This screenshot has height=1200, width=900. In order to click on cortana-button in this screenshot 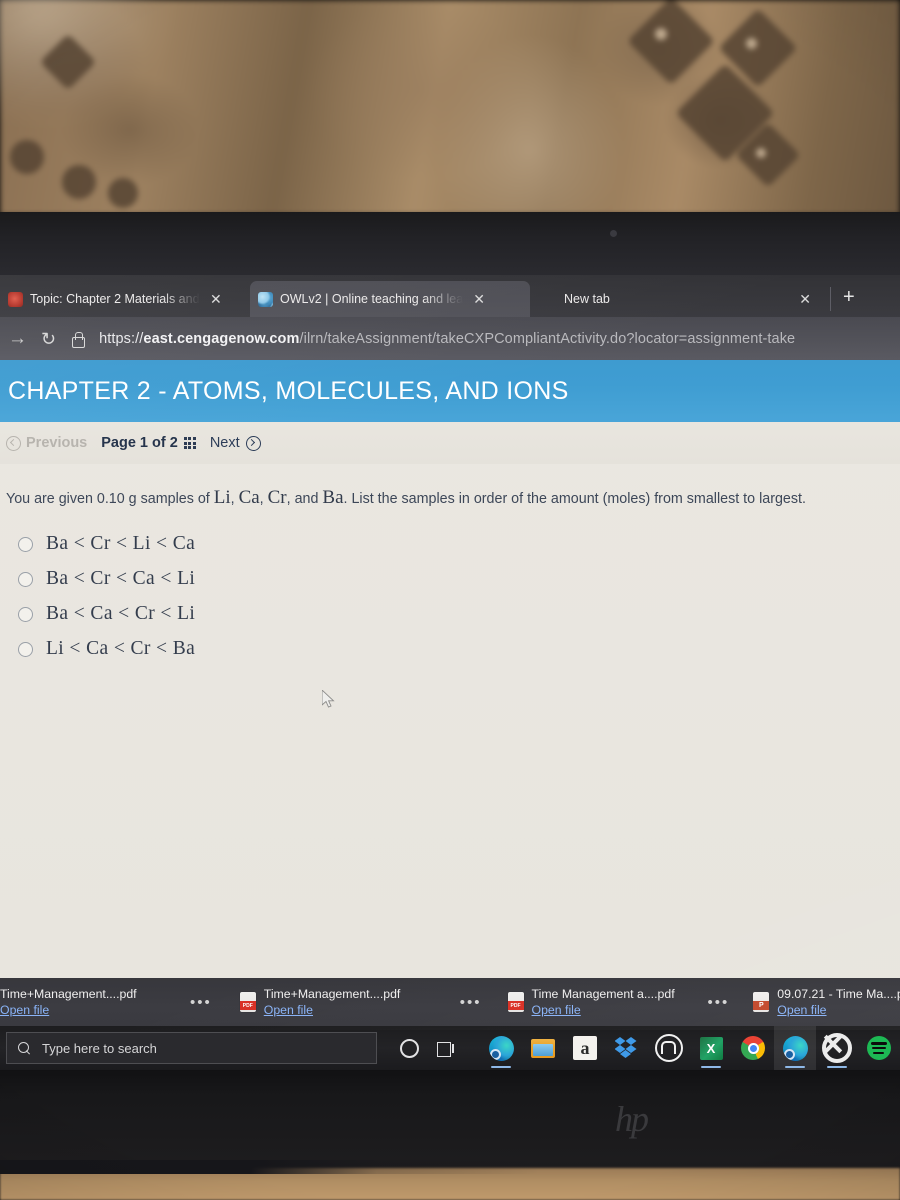, I will do `click(409, 1048)`.